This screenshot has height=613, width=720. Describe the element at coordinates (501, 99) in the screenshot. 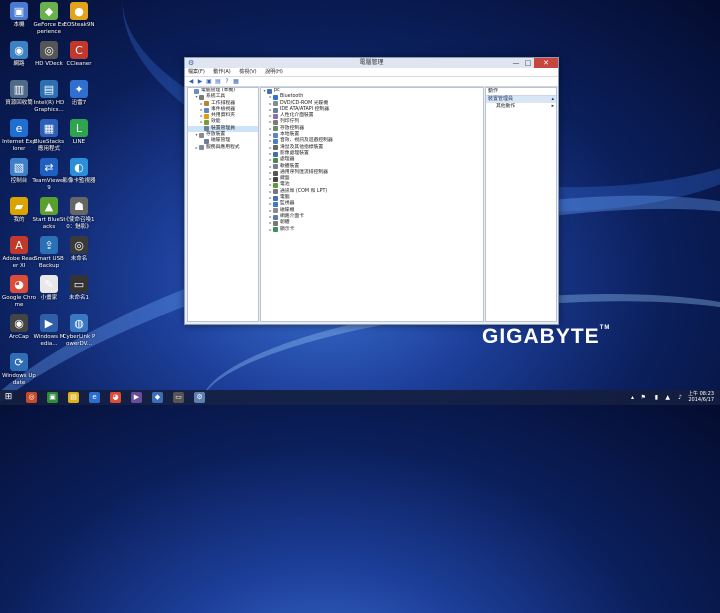

I see `actions-group-label: 裝置管理員` at that location.